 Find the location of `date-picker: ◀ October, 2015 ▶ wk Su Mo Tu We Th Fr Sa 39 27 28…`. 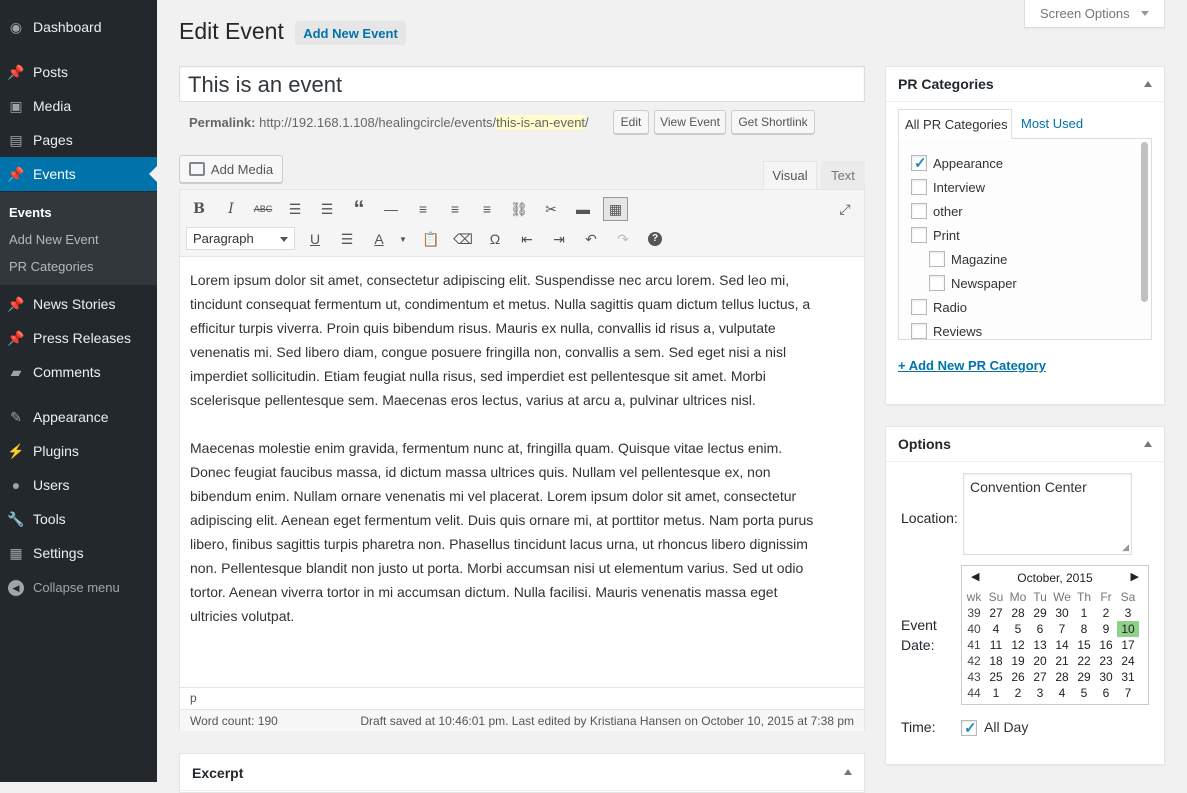

date-picker: ◀ October, 2015 ▶ wk Su Mo Tu We Th Fr Sa 39 27 28… is located at coordinates (1055, 635).